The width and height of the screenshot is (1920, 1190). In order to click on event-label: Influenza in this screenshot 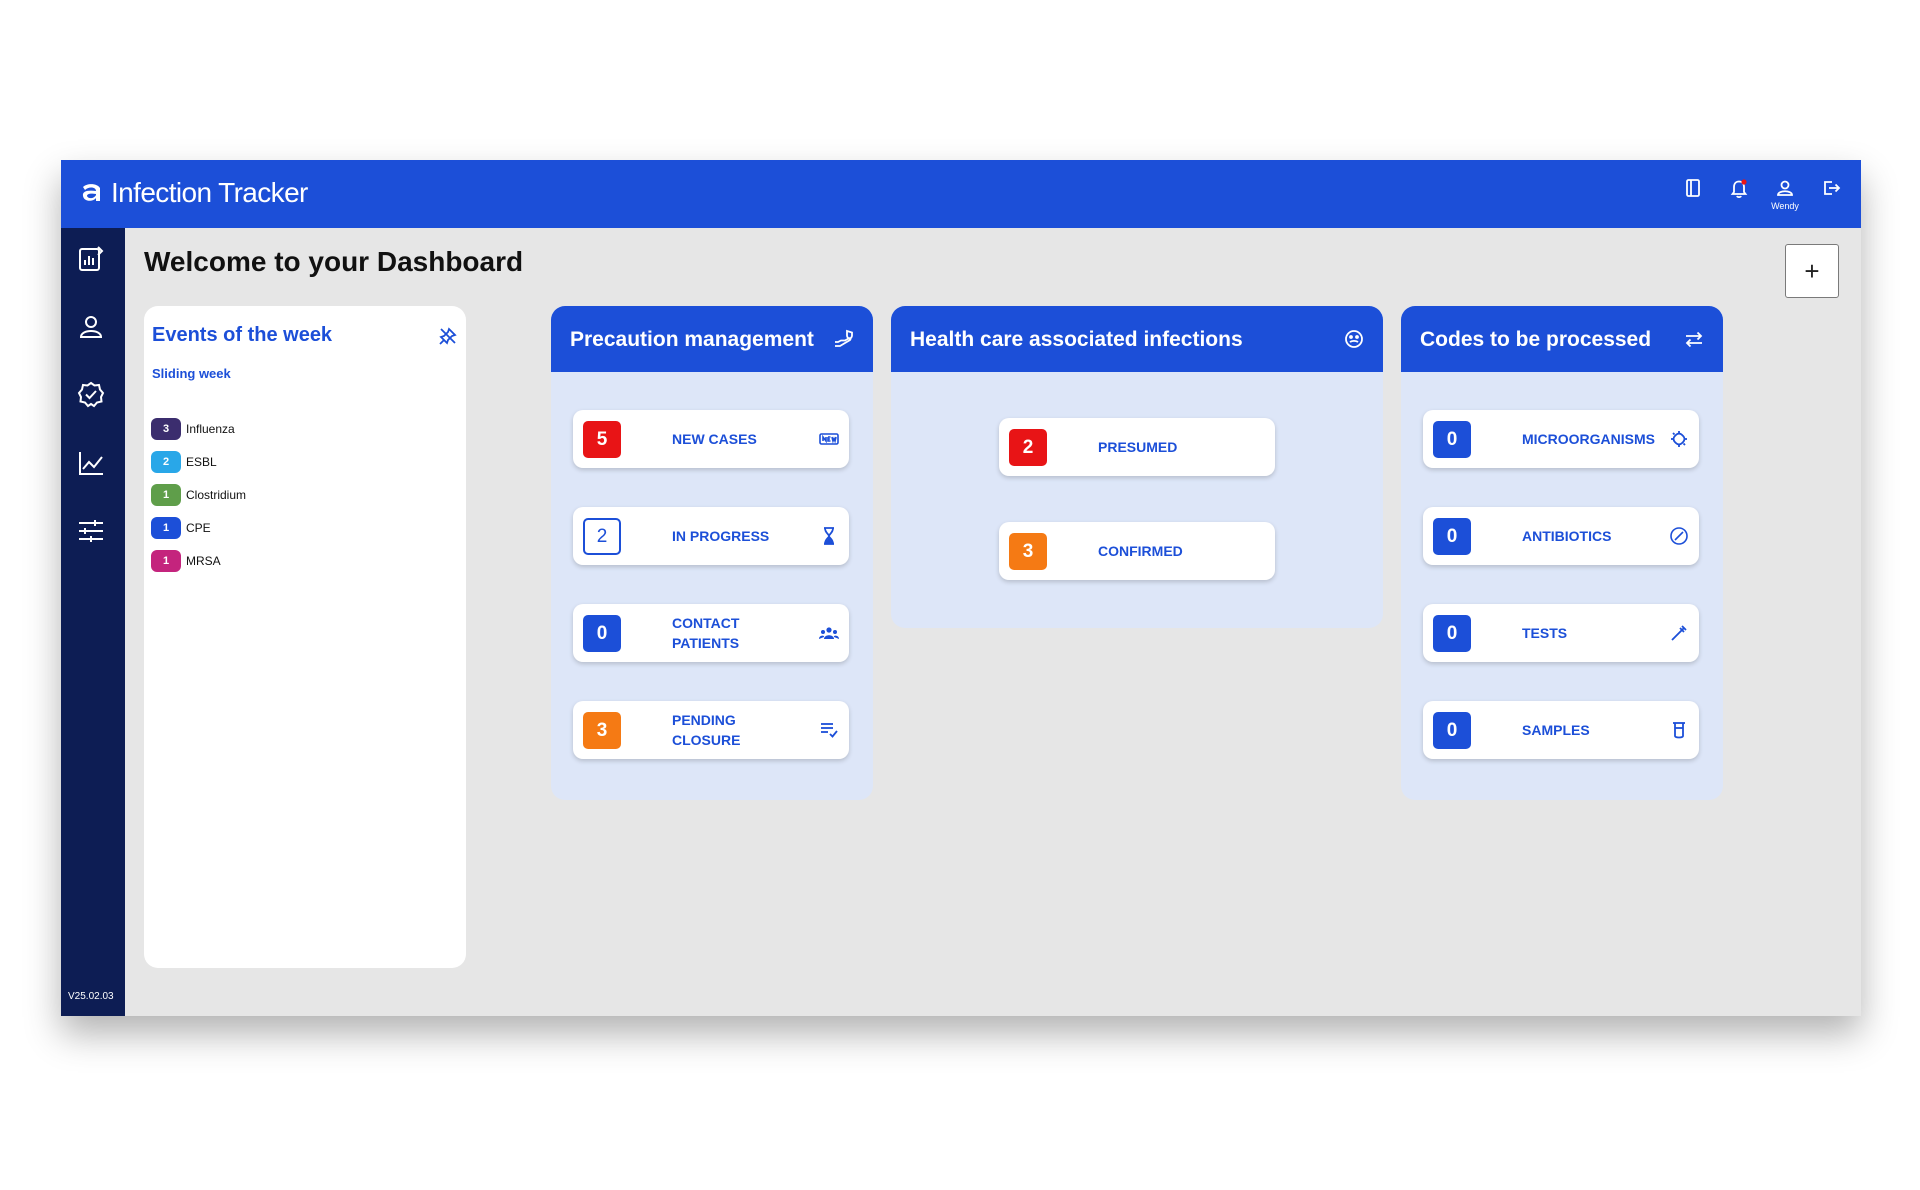, I will do `click(210, 428)`.